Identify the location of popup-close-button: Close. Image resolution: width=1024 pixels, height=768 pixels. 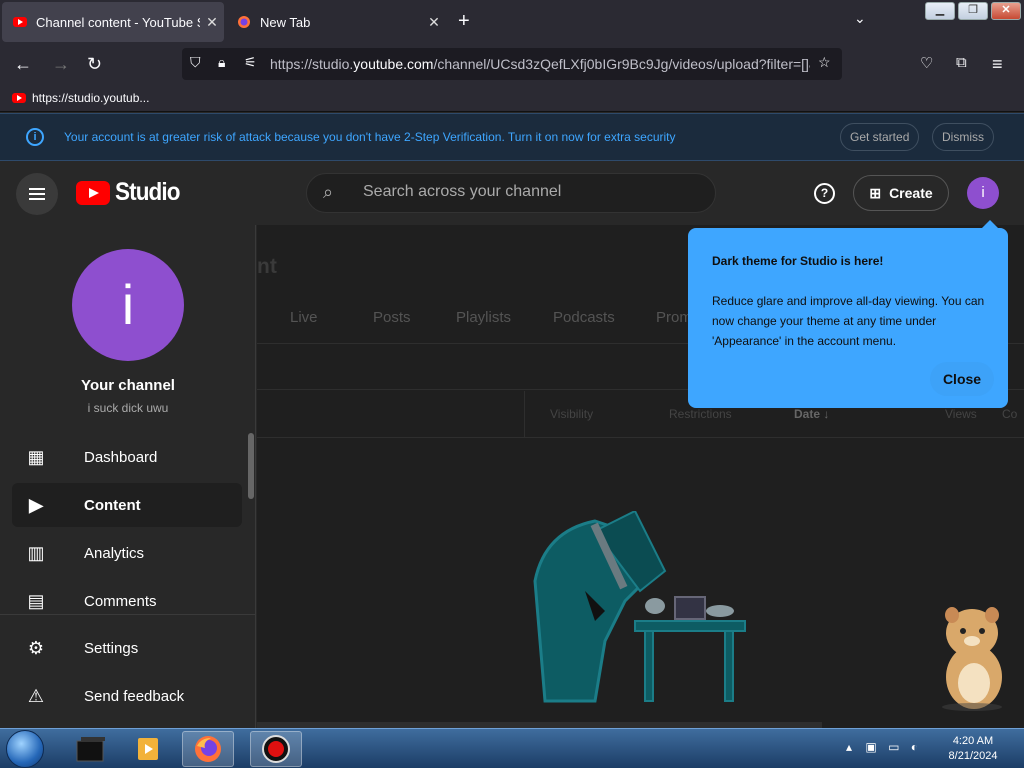
(962, 379).